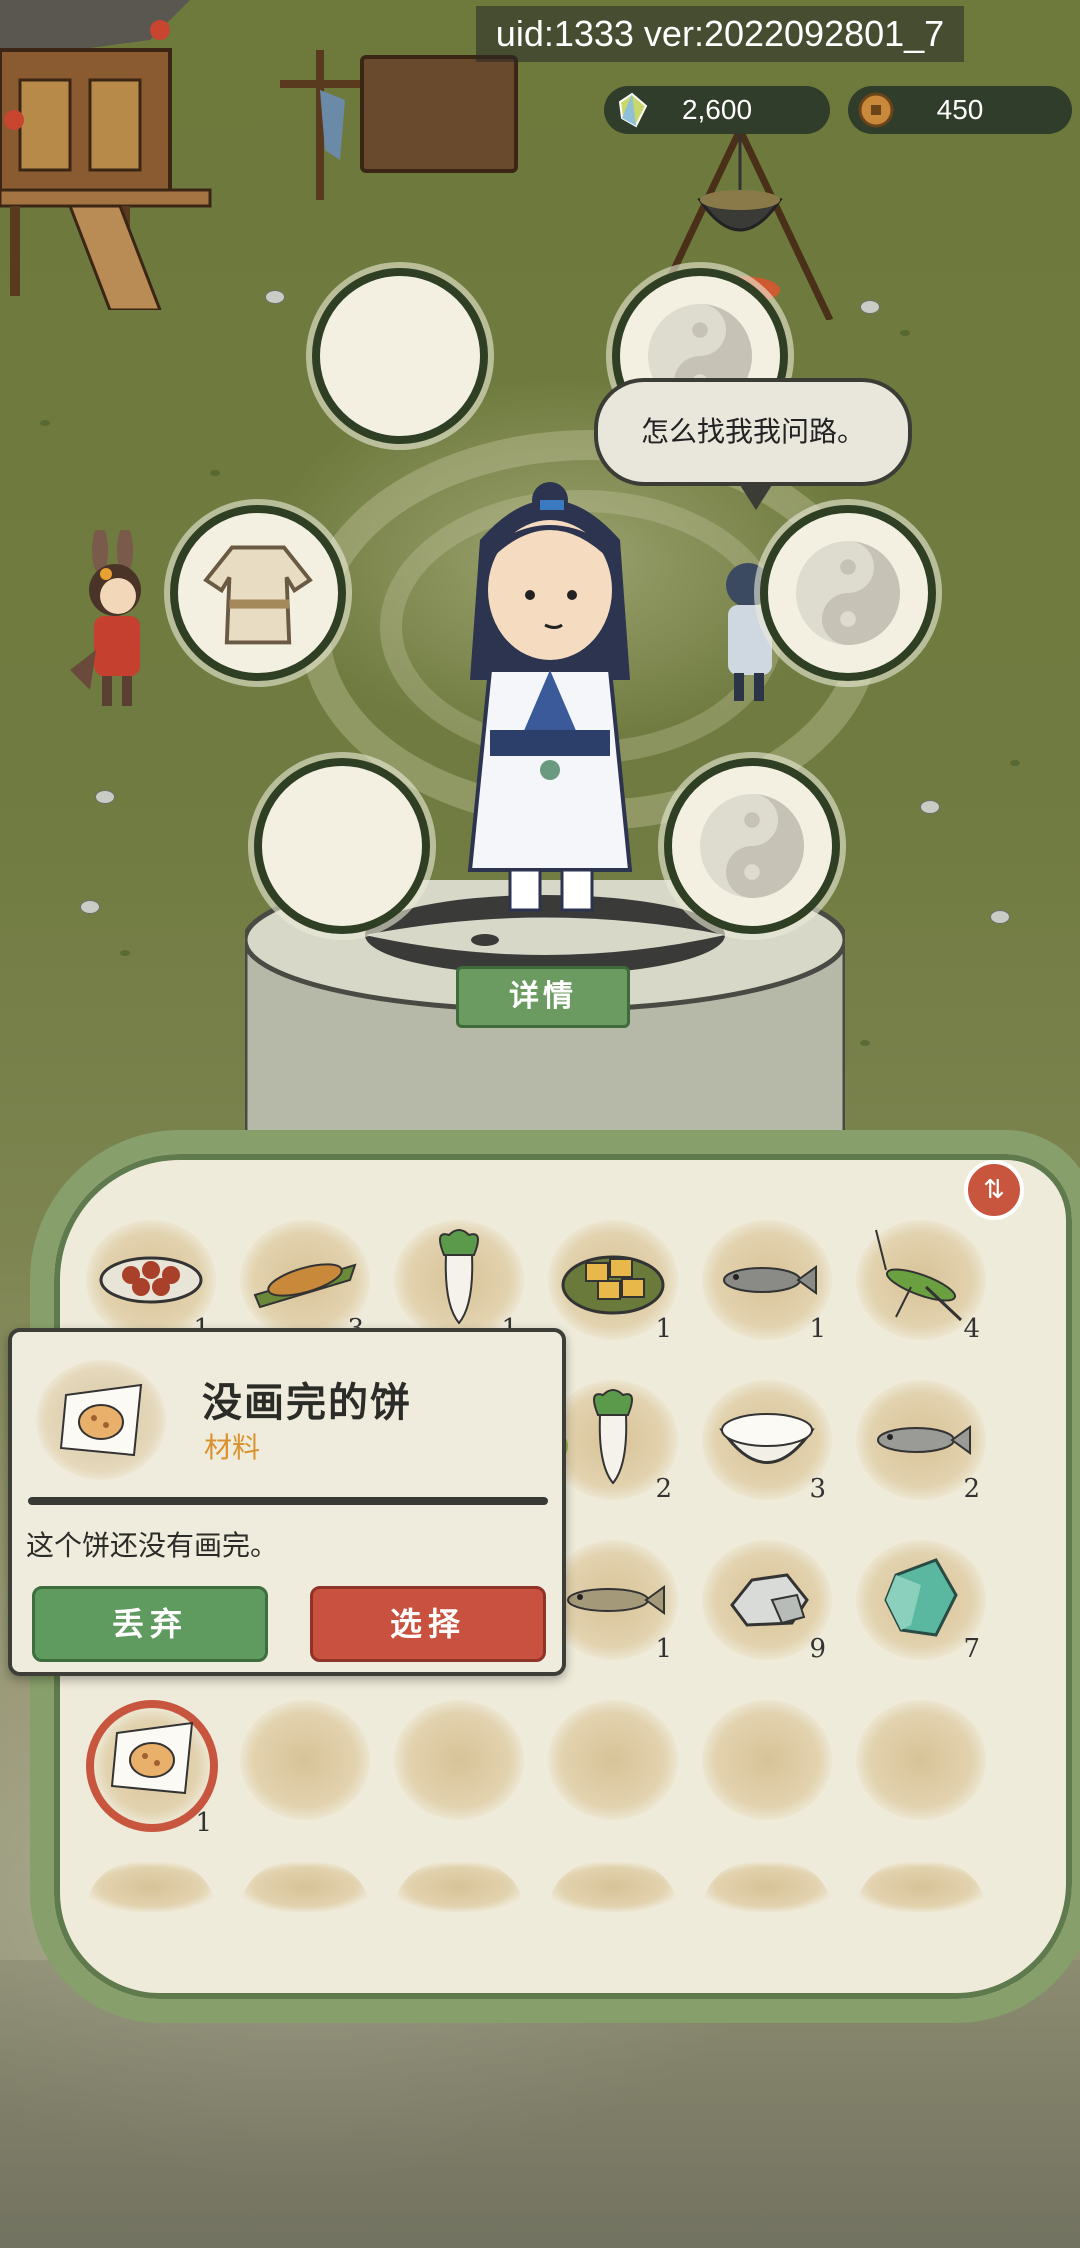 The width and height of the screenshot is (1080, 2248). I want to click on item-thumbnail, so click(101, 1420).